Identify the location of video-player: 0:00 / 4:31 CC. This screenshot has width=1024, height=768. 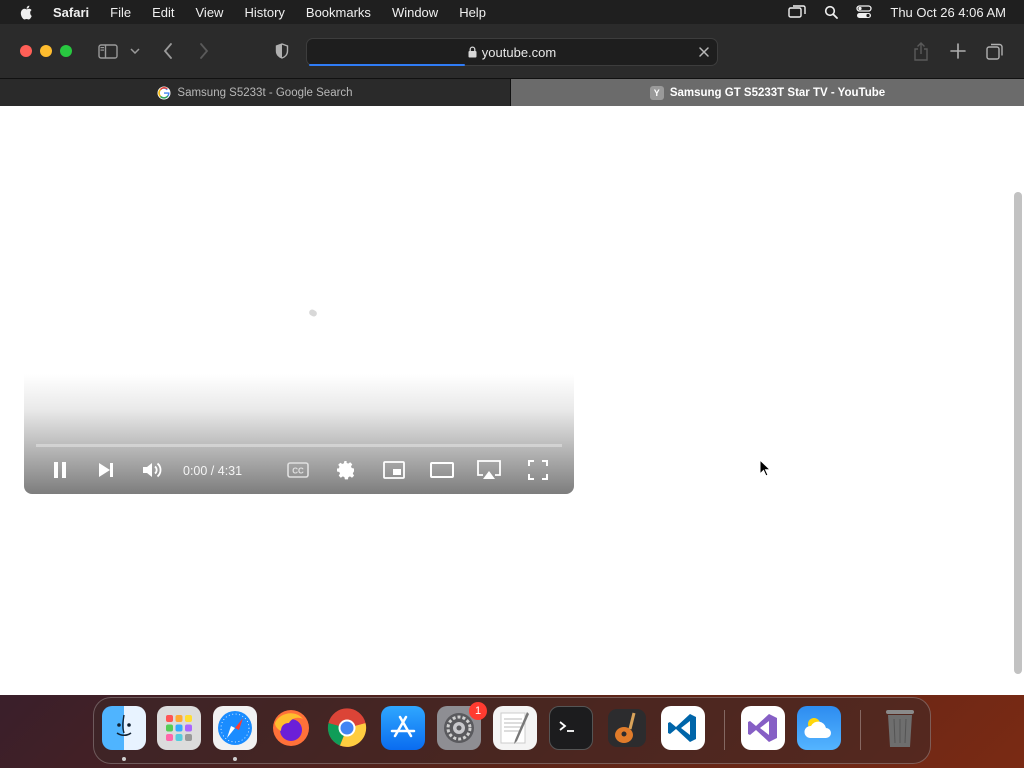
(299, 434).